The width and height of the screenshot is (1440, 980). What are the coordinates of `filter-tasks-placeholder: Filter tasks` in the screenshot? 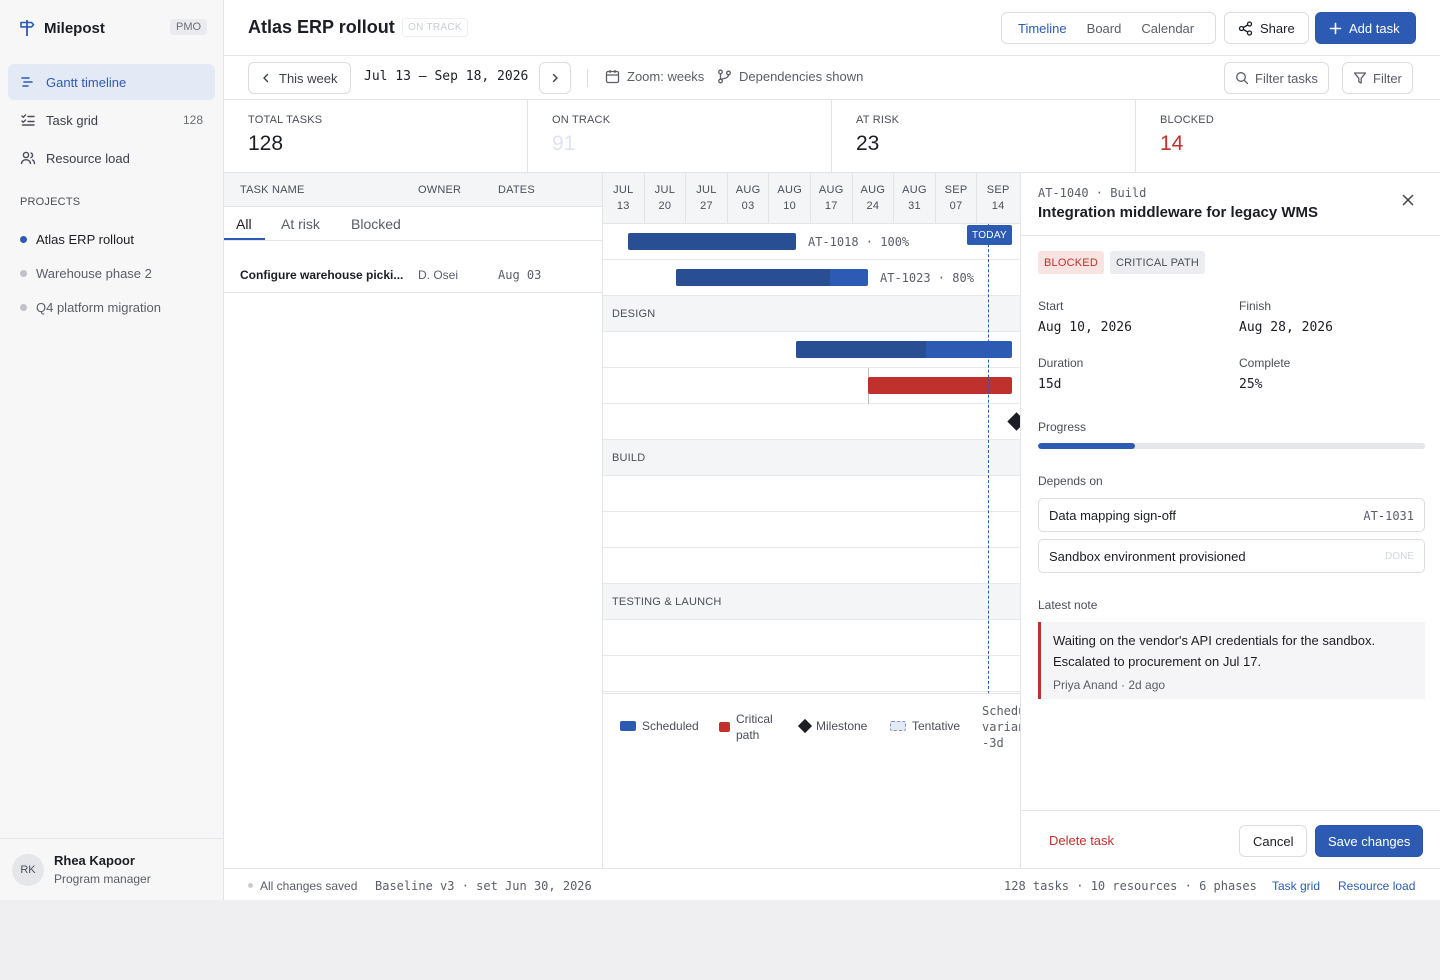 It's located at (1286, 78).